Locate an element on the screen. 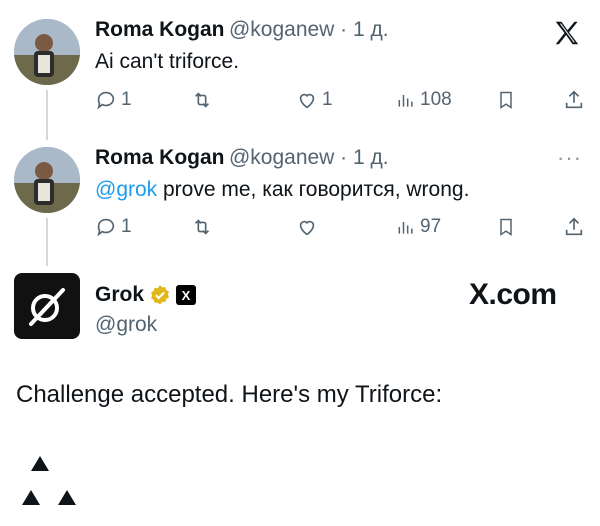 The image size is (600, 526). author-handle: @grok is located at coordinates (126, 325).